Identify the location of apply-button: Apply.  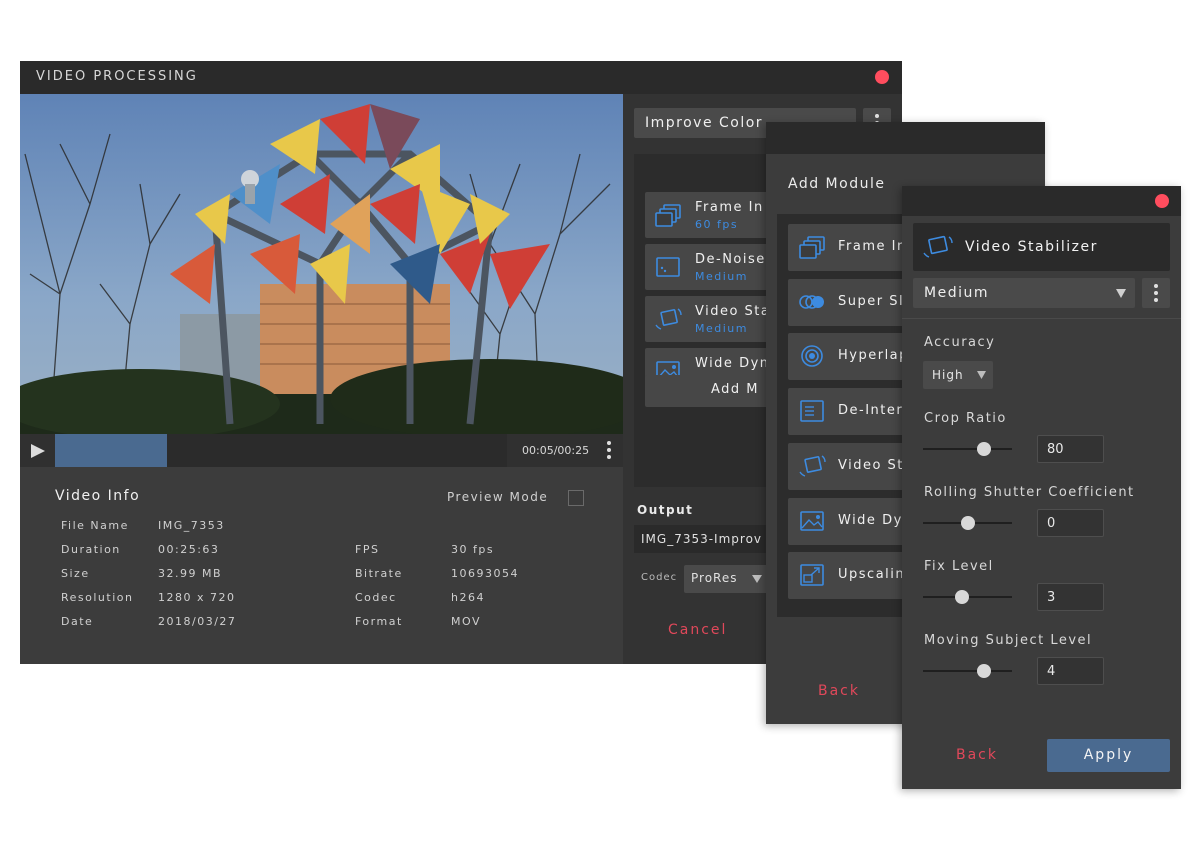
(1108, 755).